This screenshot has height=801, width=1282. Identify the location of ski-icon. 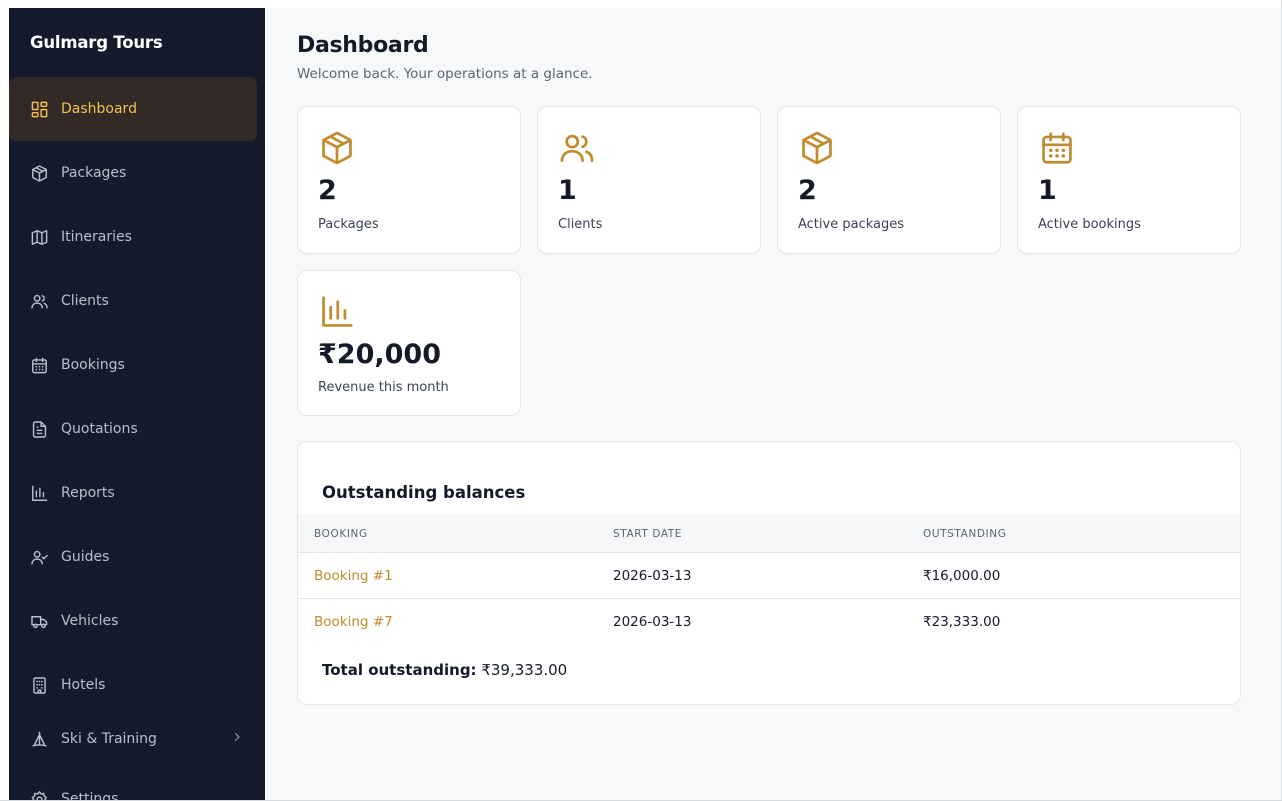
(39, 739).